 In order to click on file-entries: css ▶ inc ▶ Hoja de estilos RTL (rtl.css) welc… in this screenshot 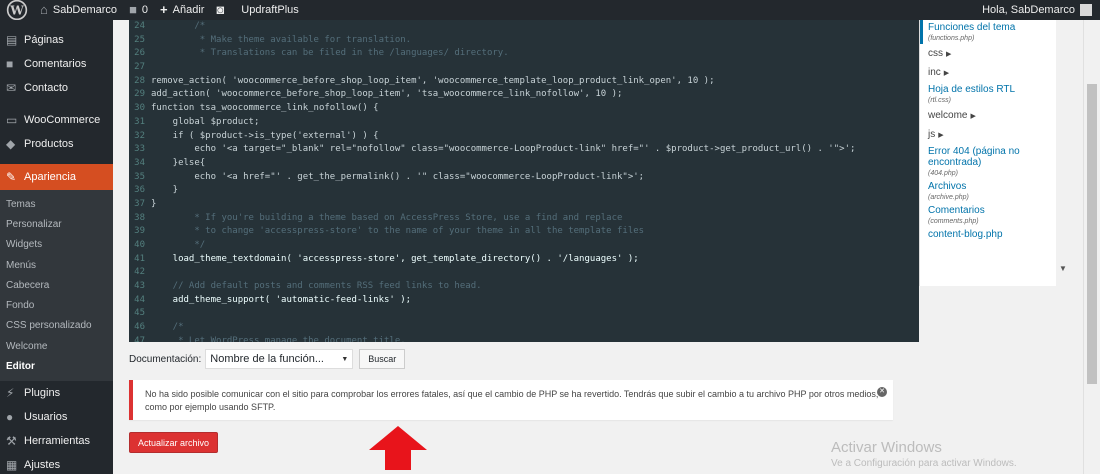, I will do `click(988, 143)`.